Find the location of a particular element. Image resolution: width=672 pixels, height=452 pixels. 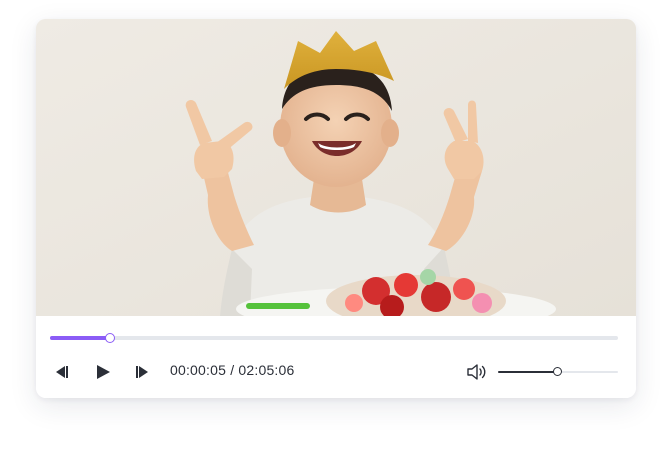

volume-slider is located at coordinates (558, 371).